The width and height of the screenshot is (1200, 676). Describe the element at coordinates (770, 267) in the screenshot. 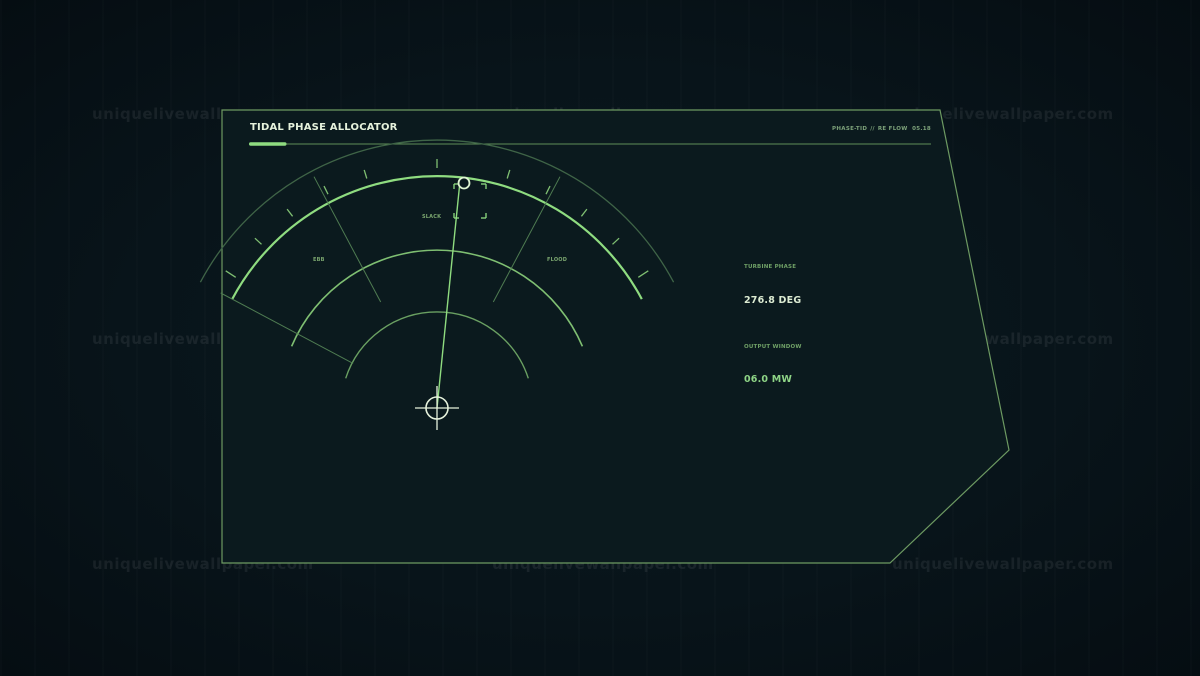

I see `turbine-phase-label: TURBINE PHASE` at that location.